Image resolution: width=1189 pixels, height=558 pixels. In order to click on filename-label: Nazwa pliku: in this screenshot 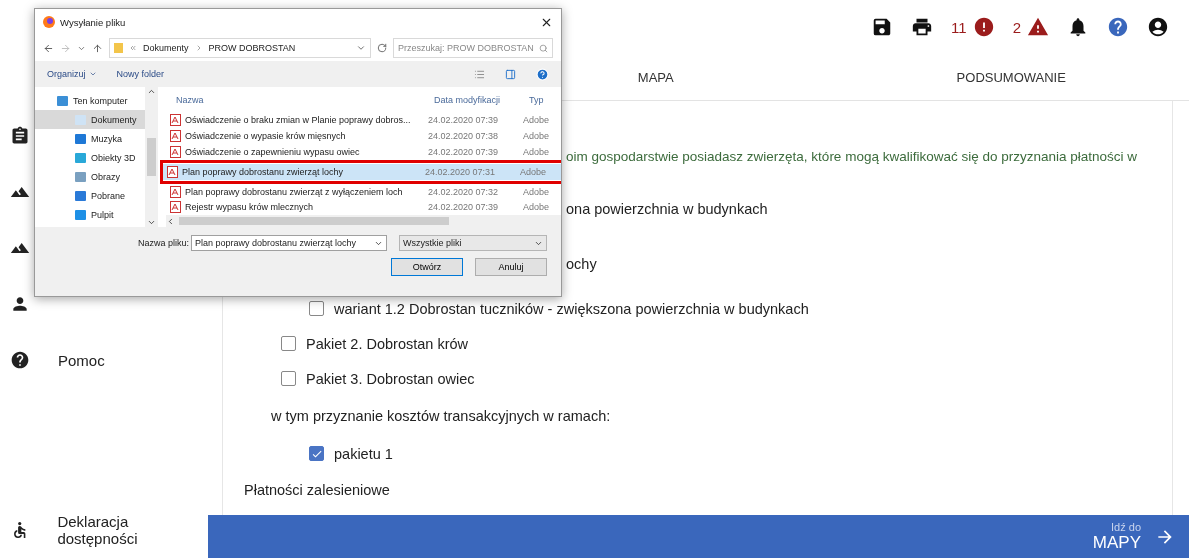, I will do `click(163, 243)`.